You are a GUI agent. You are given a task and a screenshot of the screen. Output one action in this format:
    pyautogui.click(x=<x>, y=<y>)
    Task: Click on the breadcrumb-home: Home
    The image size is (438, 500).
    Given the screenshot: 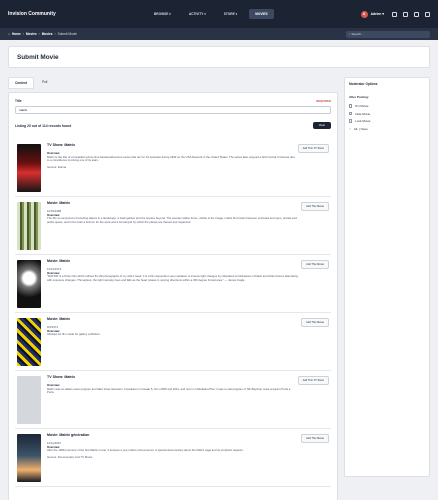 What is the action you would take?
    pyautogui.click(x=16, y=34)
    